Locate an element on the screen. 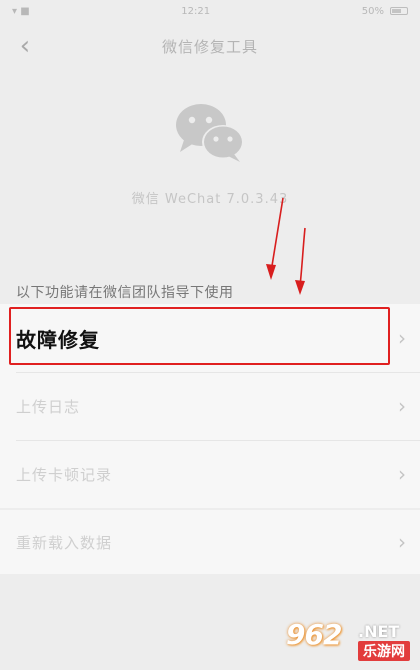  fault-repair-item: 故障修复 › is located at coordinates (210, 338).